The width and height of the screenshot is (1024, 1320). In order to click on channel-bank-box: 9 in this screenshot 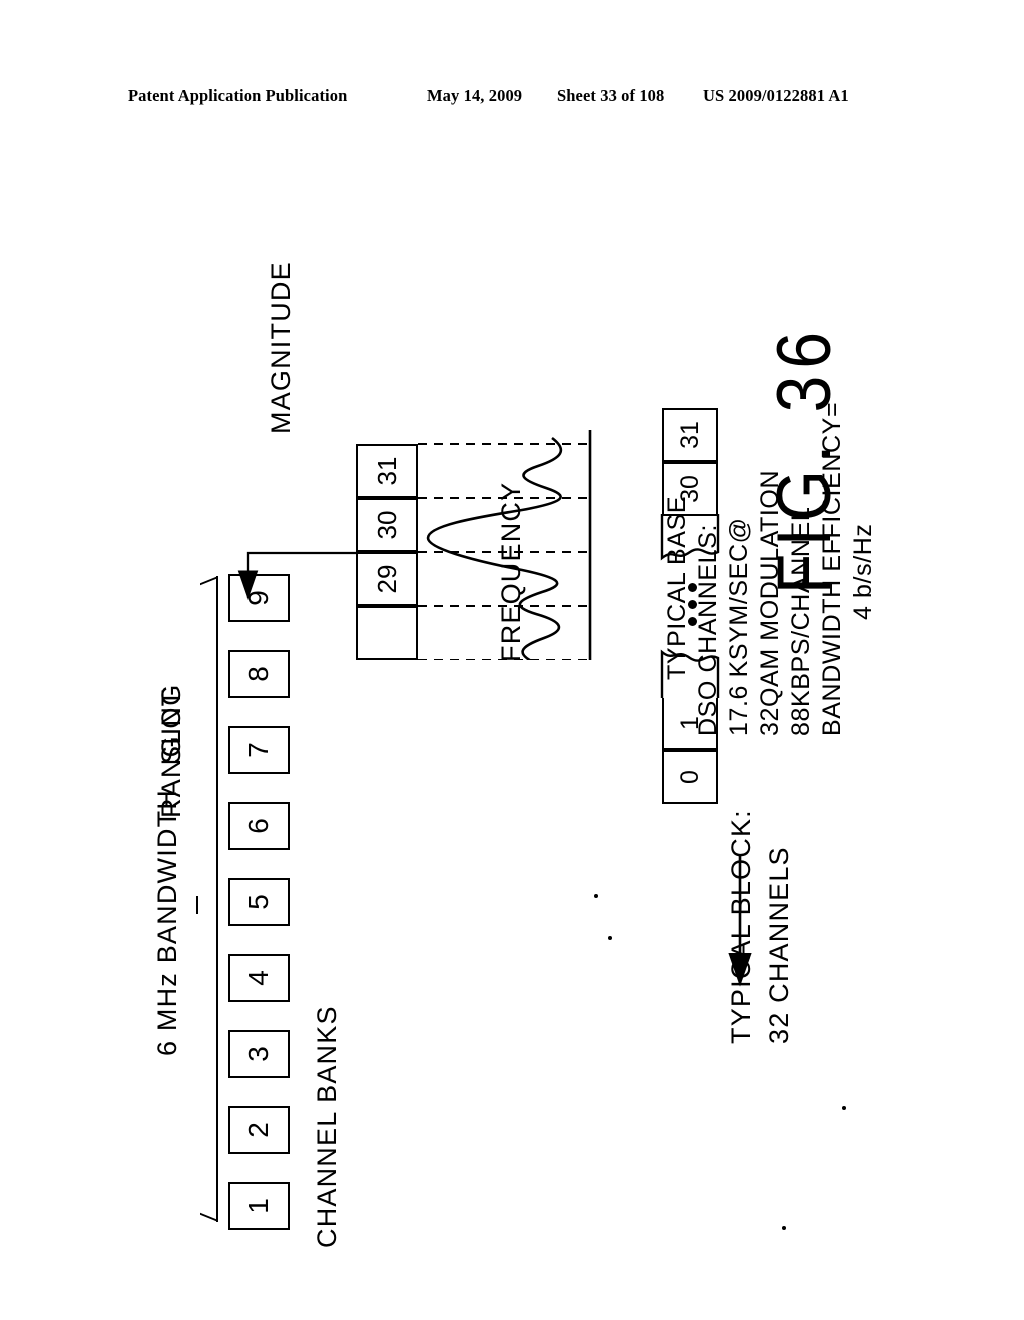, I will do `click(259, 598)`.